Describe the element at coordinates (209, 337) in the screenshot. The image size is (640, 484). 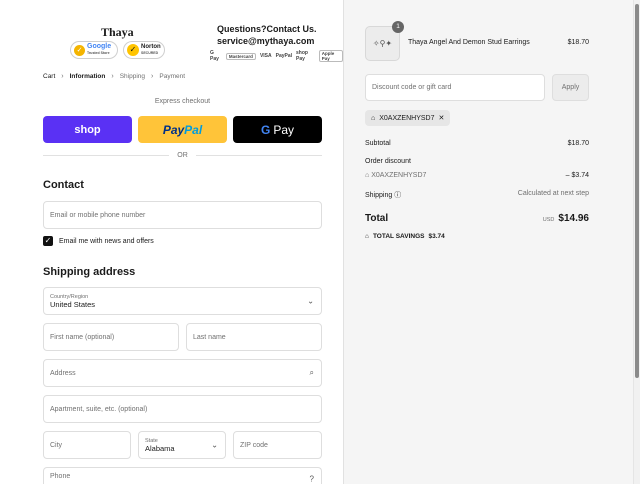
I see `last-name-placeholder: Last name` at that location.